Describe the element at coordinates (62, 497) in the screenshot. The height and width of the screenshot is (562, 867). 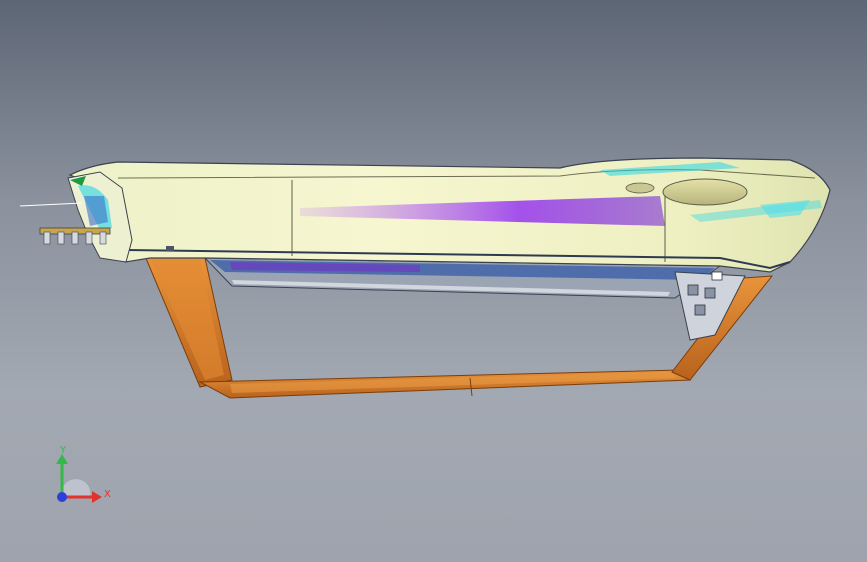
I see `z-axis-icon` at that location.